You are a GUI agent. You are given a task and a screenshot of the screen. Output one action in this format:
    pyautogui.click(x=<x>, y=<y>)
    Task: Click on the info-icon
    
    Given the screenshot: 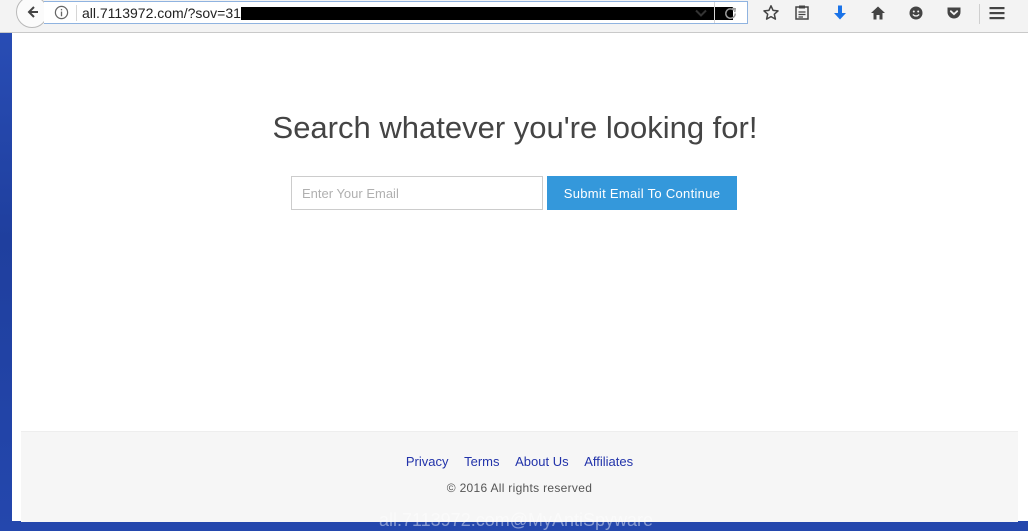 What is the action you would take?
    pyautogui.click(x=61, y=12)
    